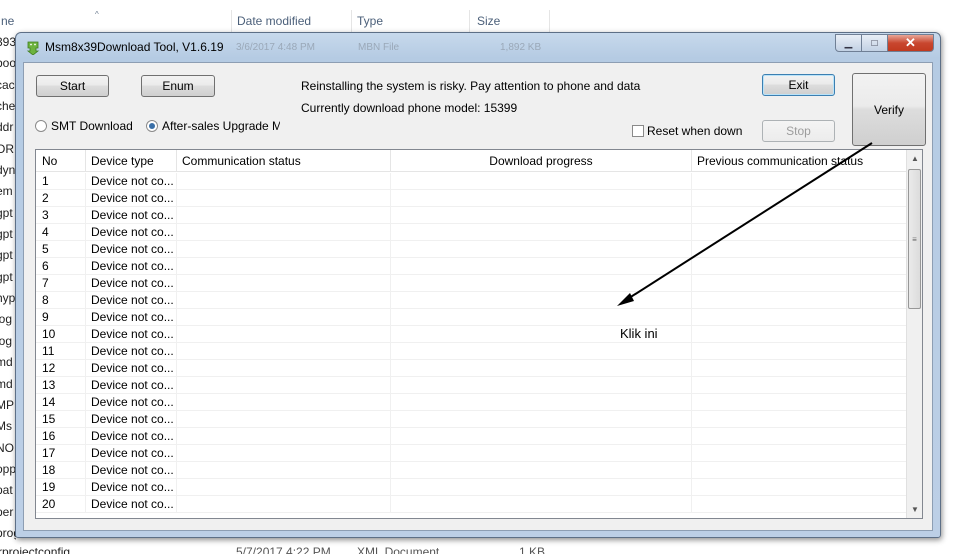 The image size is (965, 554). I want to click on annotation-arrow, so click(745, 224).